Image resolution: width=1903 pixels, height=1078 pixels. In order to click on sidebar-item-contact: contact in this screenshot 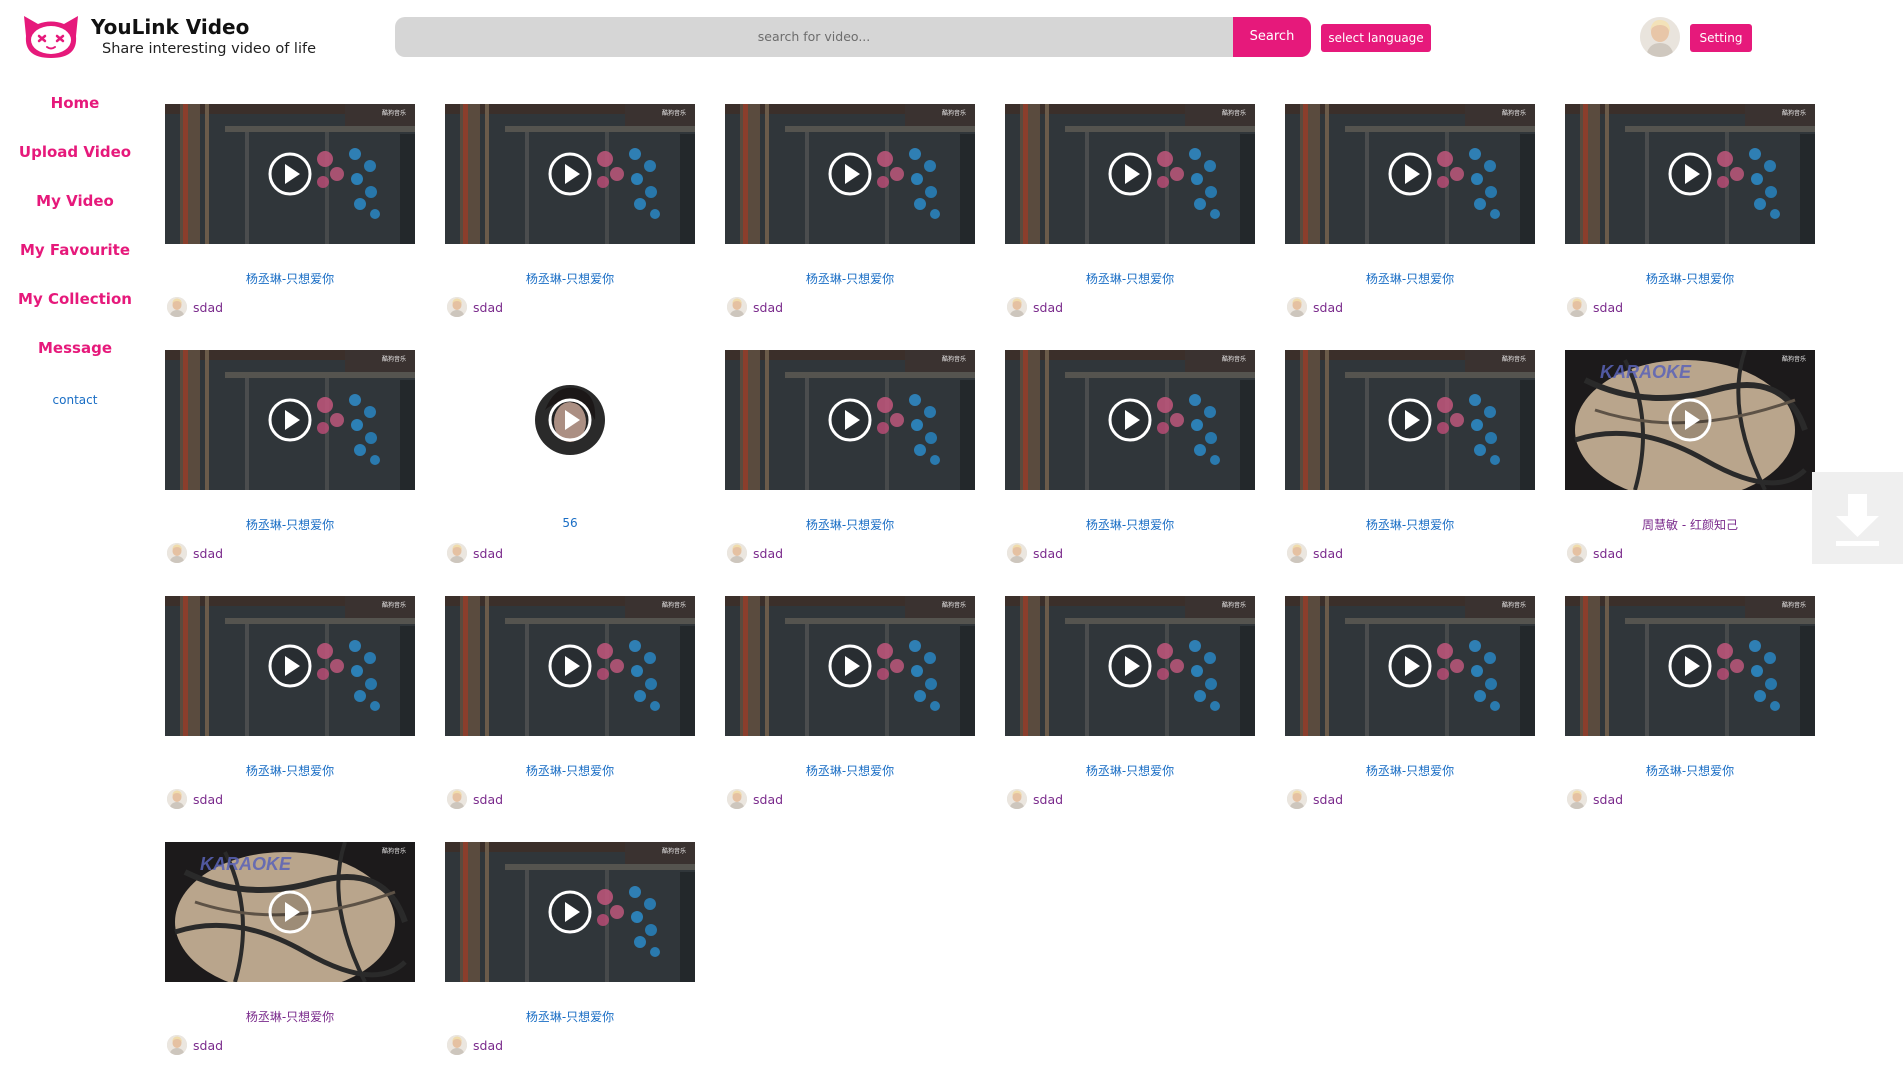, I will do `click(75, 400)`.